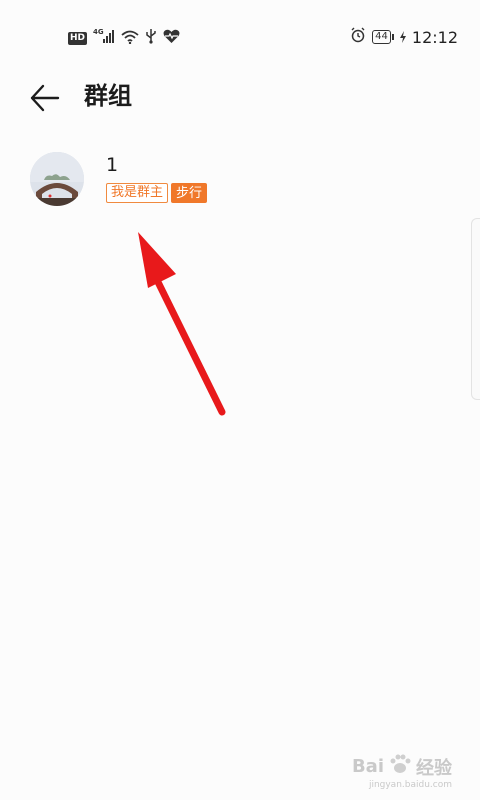 This screenshot has height=800, width=480. I want to click on wifi-icon, so click(130, 38).